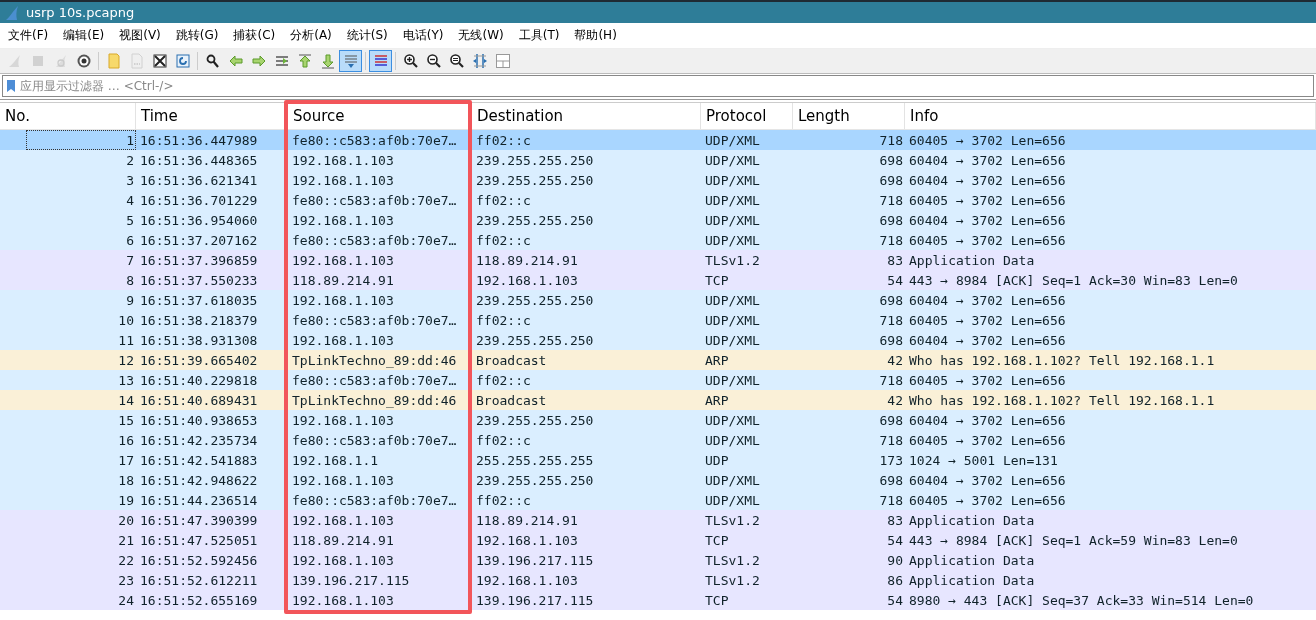 The height and width of the screenshot is (620, 1316). What do you see at coordinates (126, 560) in the screenshot?
I see `table-cell-text: 22` at bounding box center [126, 560].